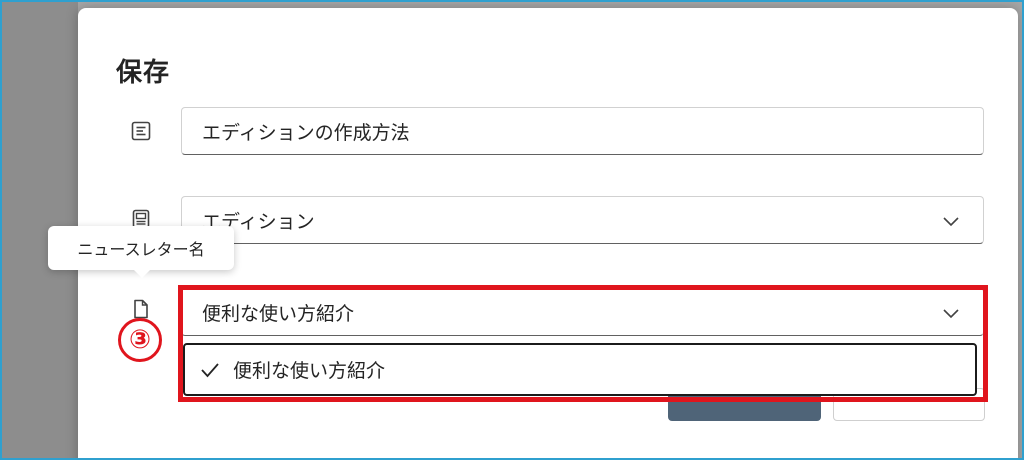 The width and height of the screenshot is (1024, 460). Describe the element at coordinates (210, 370) in the screenshot. I see `checkmark-icon` at that location.